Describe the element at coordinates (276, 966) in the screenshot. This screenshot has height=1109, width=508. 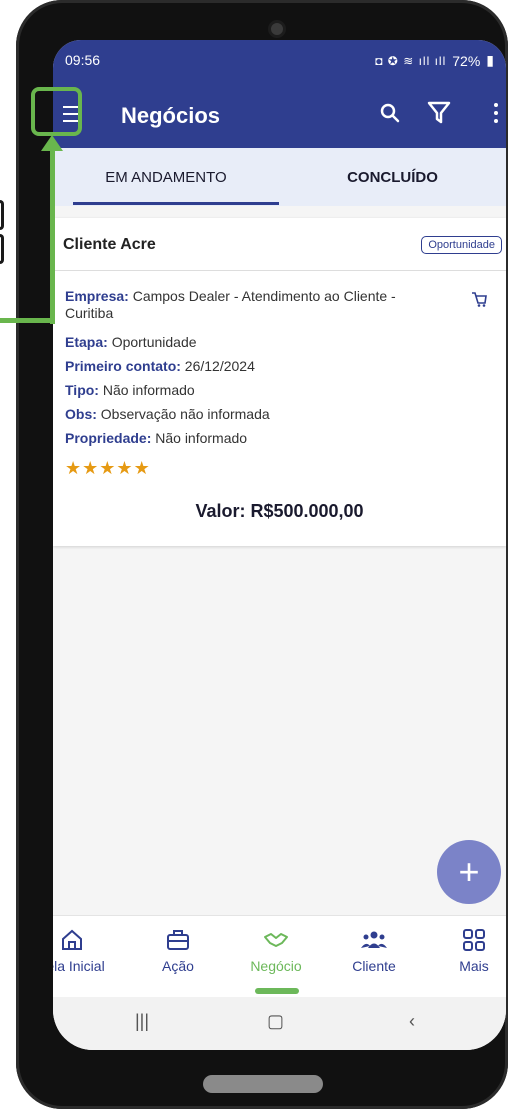
I see `nav-deal-label: Negócio` at that location.